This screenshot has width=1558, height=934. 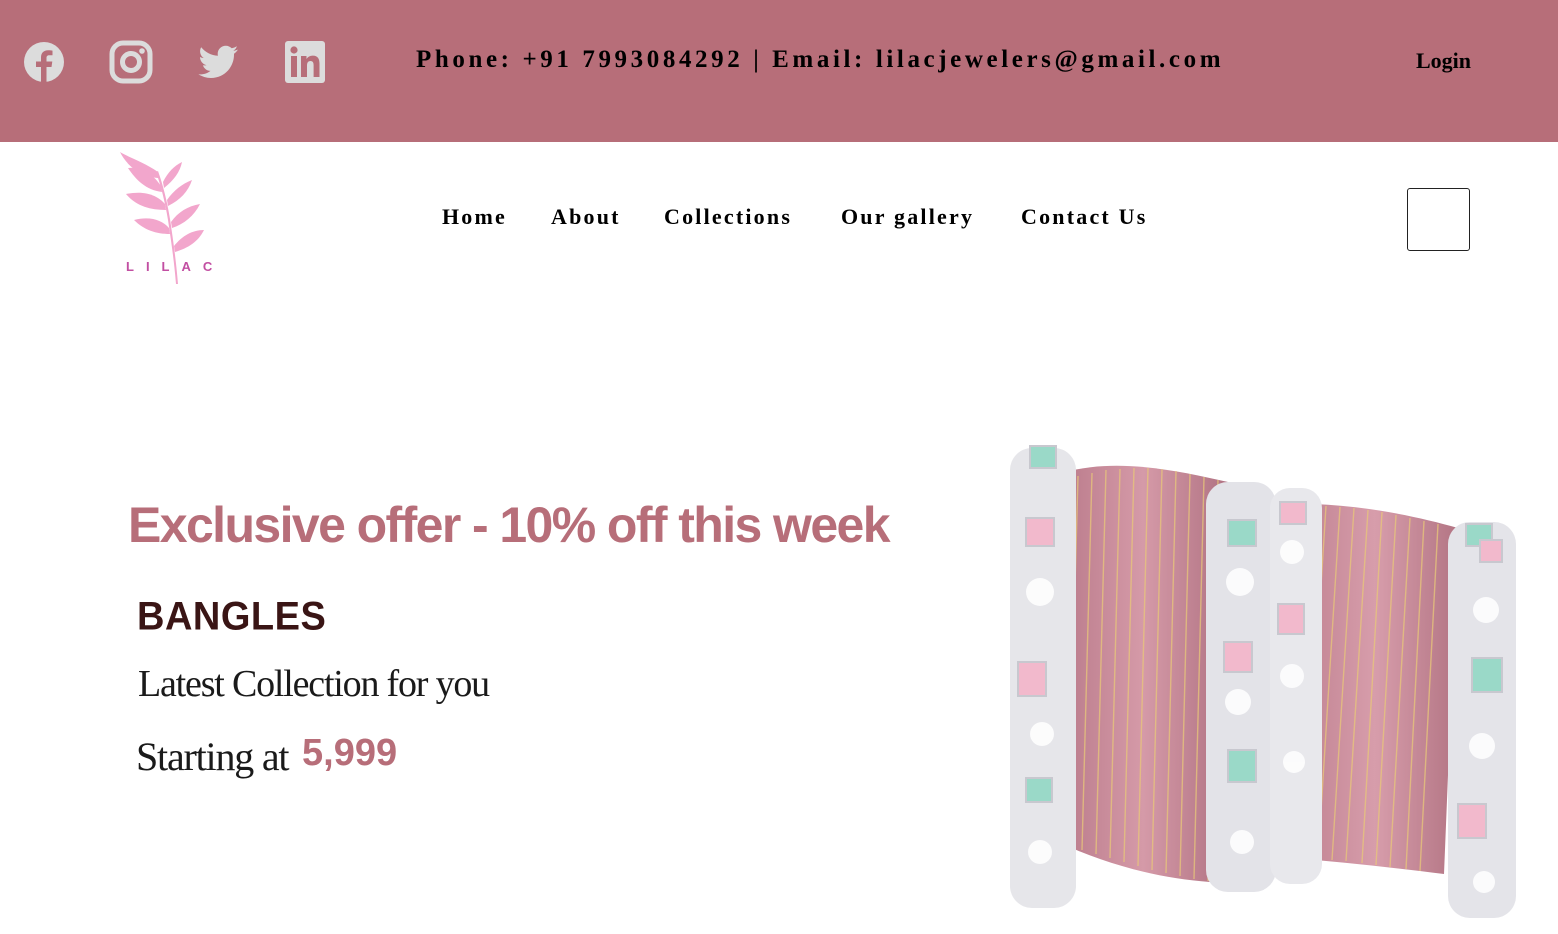 I want to click on hero-subtitle: Latest Collection for you, so click(x=314, y=684).